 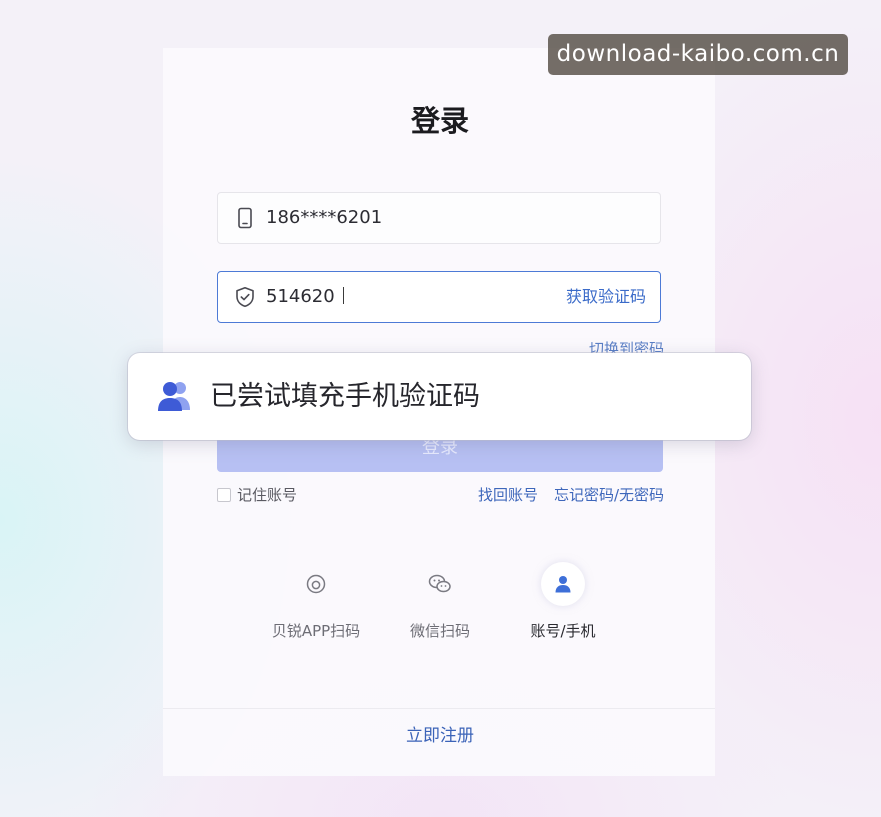 I want to click on method-label: 账号/手机, so click(x=563, y=631).